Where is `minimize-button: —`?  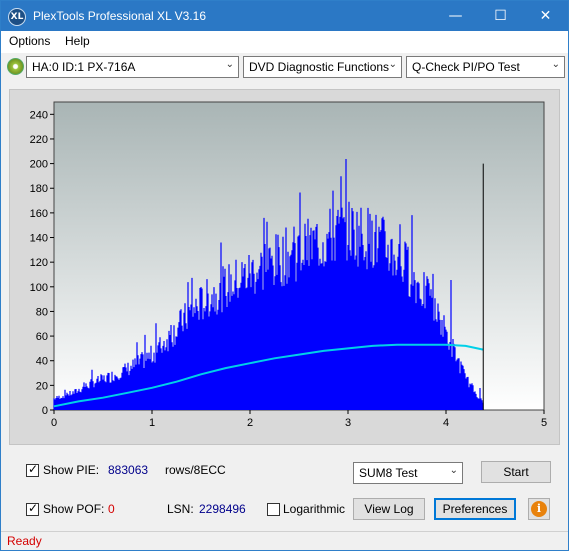
minimize-button: — is located at coordinates (455, 16).